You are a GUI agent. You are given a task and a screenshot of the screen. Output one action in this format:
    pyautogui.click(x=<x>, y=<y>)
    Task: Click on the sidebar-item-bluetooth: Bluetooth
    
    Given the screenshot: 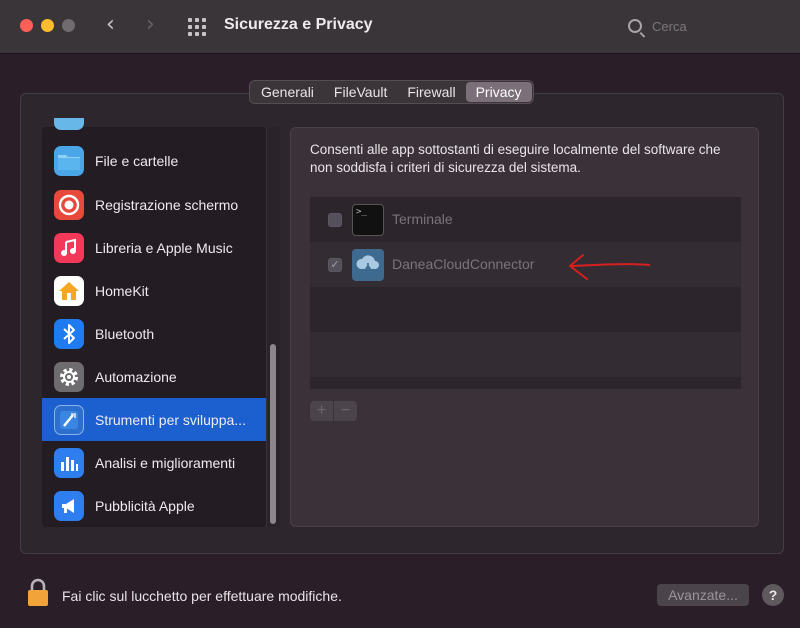 What is the action you would take?
    pyautogui.click(x=154, y=333)
    